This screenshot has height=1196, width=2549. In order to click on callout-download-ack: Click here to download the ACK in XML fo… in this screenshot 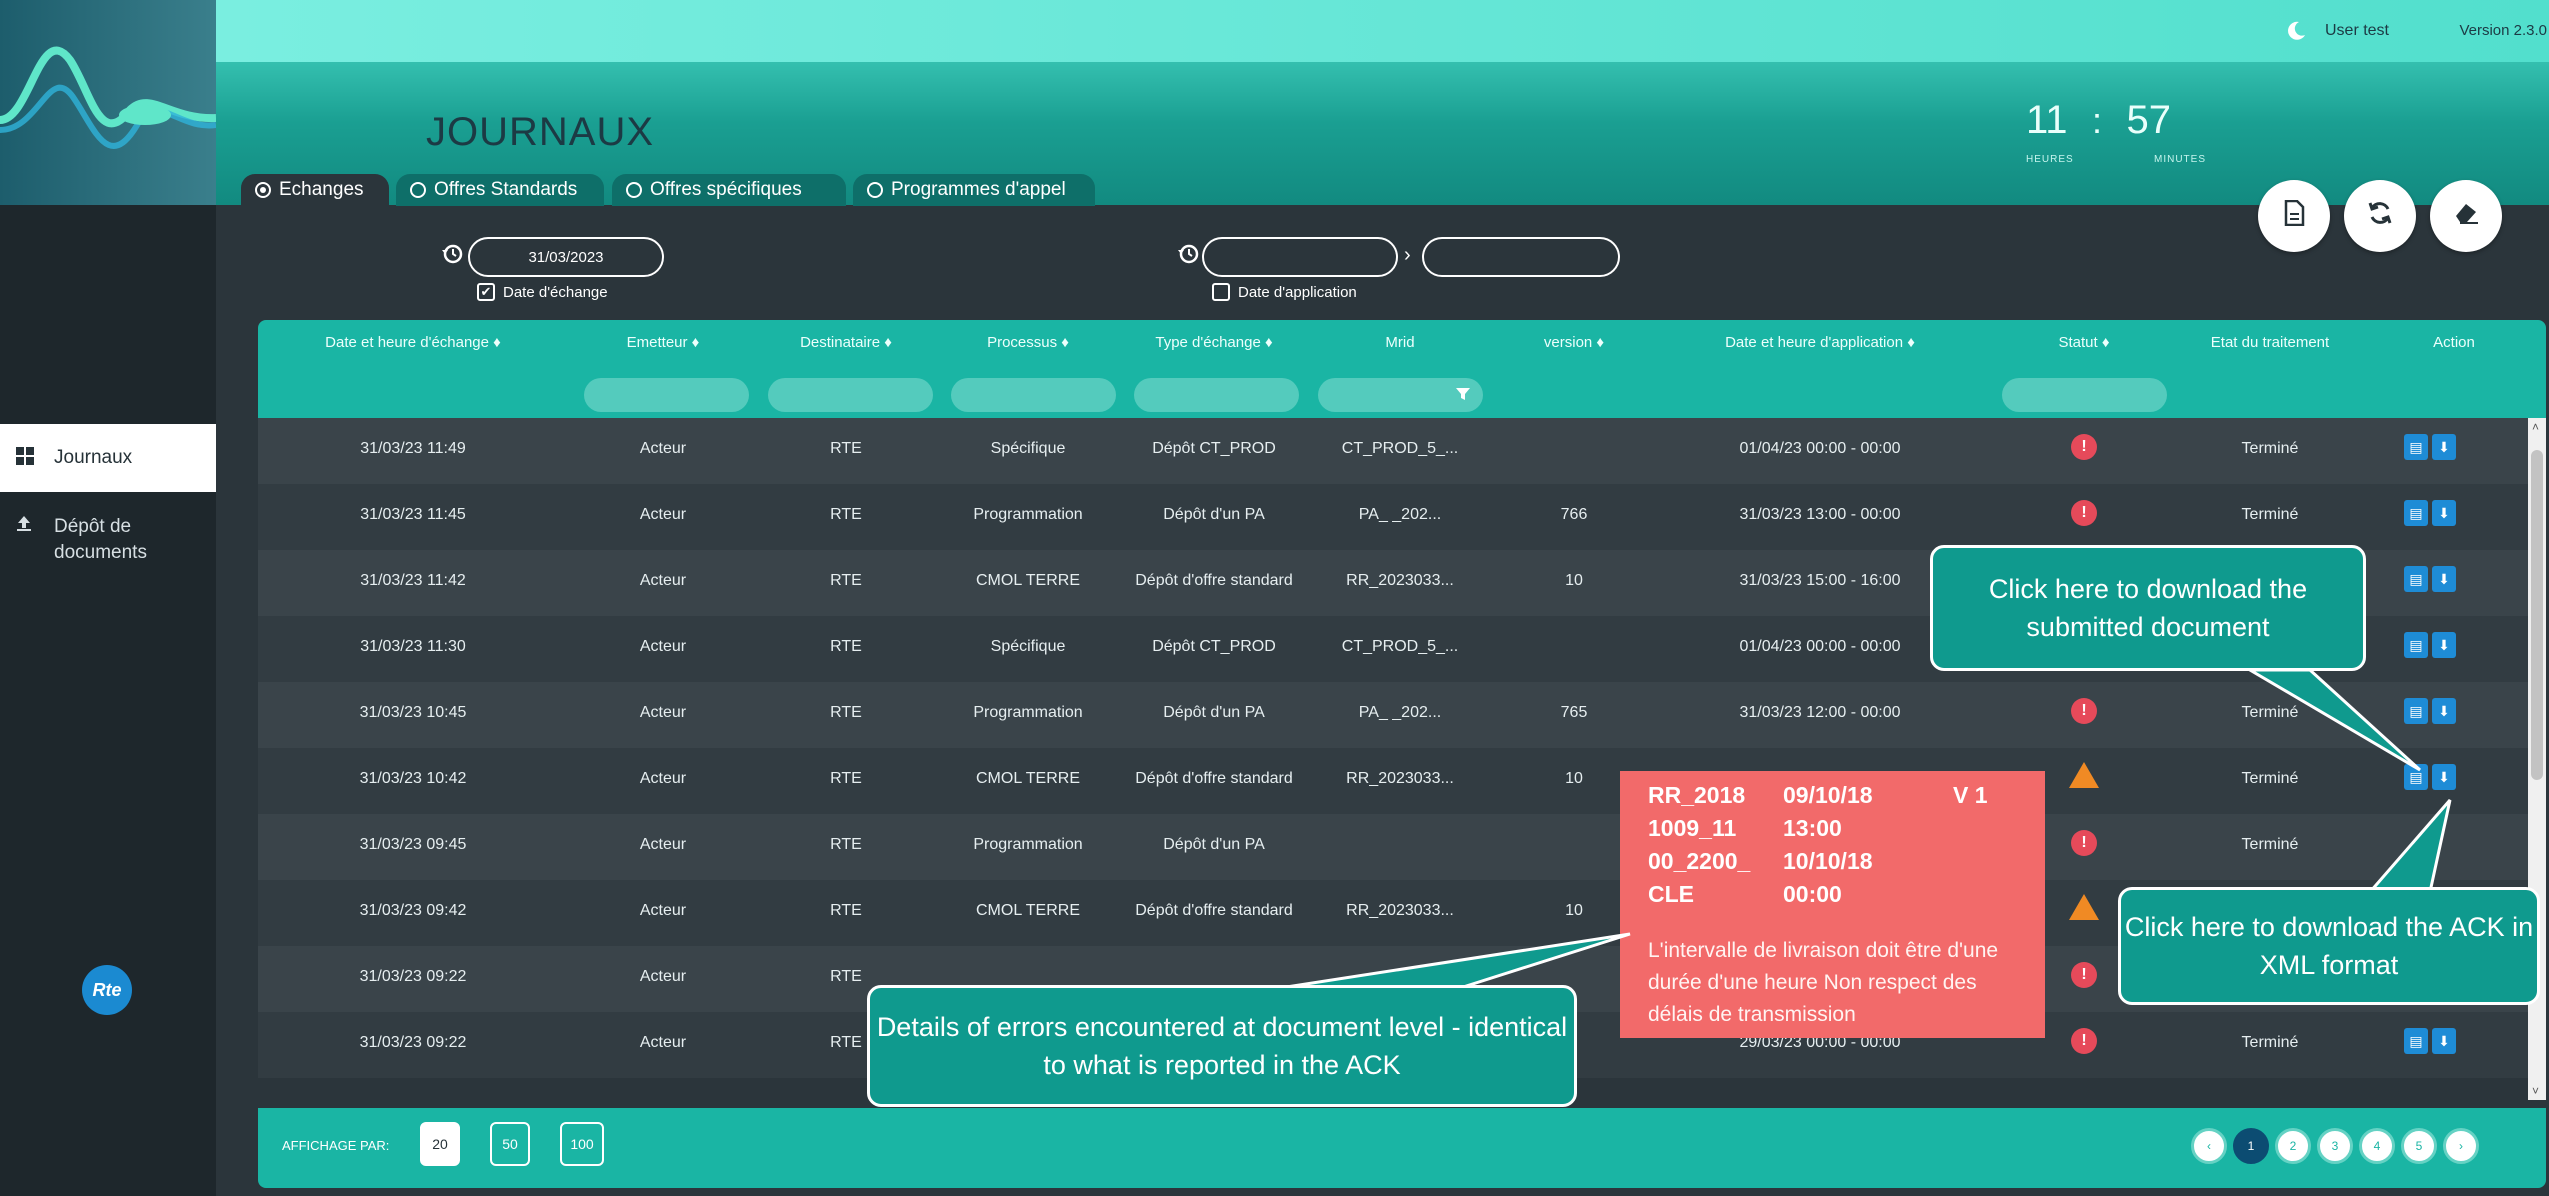, I will do `click(2329, 946)`.